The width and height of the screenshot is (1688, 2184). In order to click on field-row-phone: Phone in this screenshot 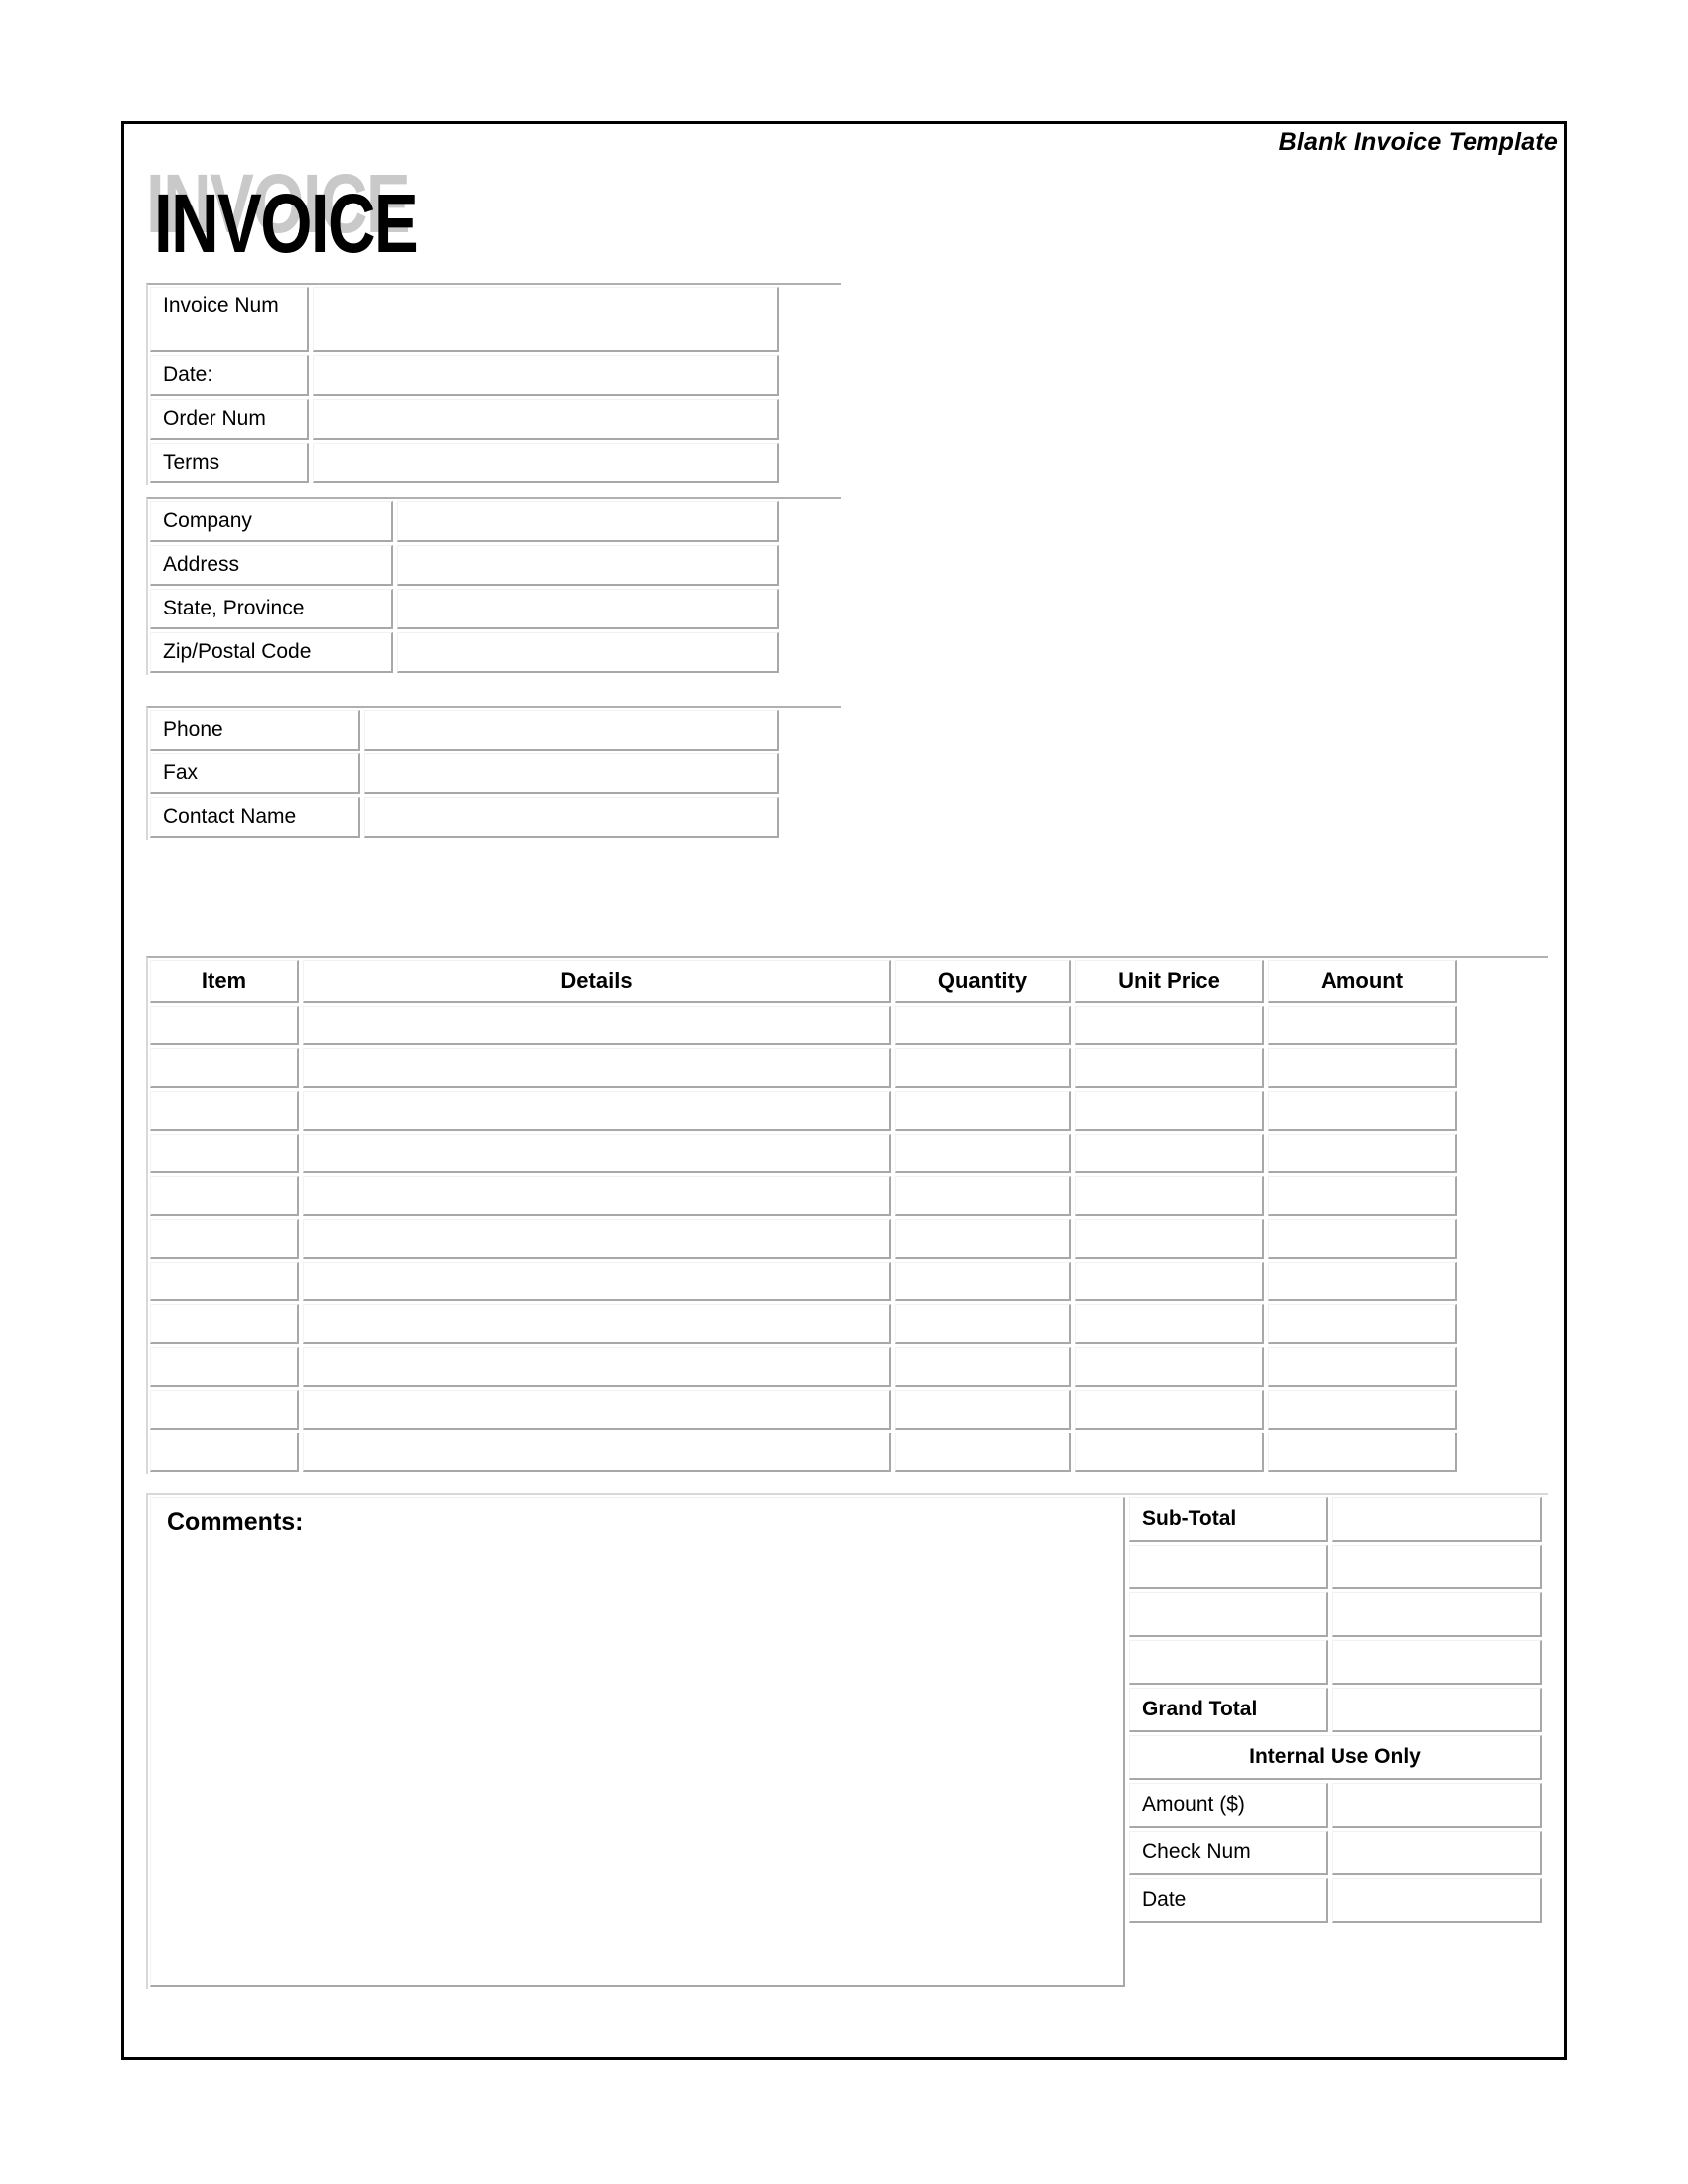, I will do `click(494, 730)`.